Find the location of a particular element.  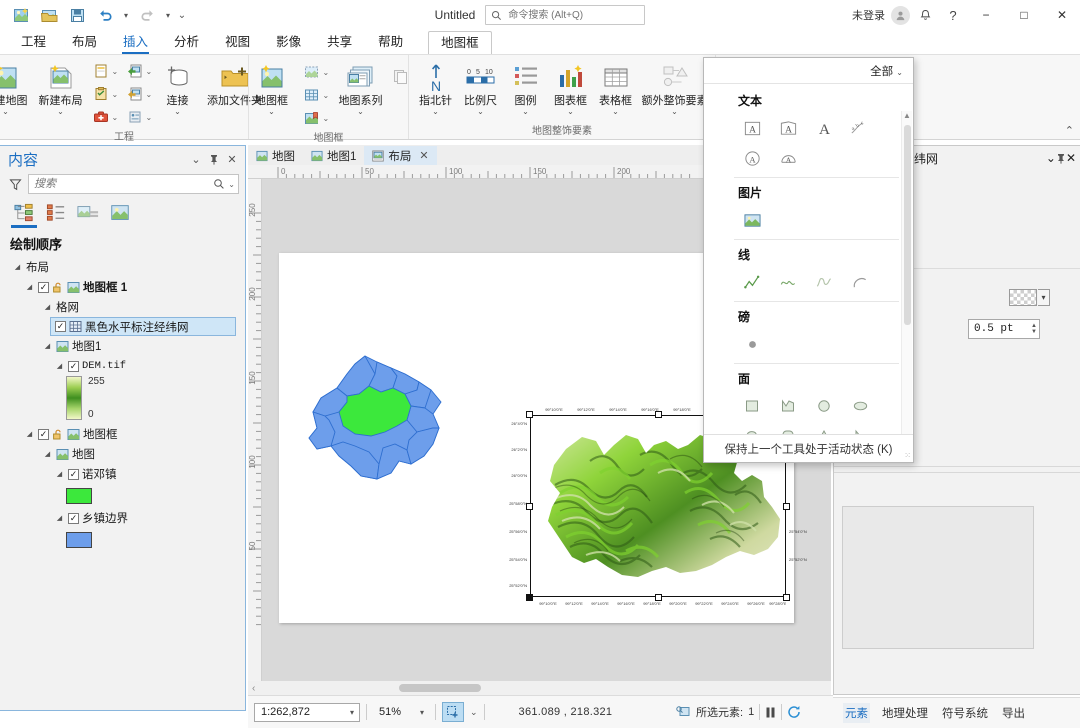

vertical-ruler: 250 200 150 100 50 is located at coordinates (255, 430).